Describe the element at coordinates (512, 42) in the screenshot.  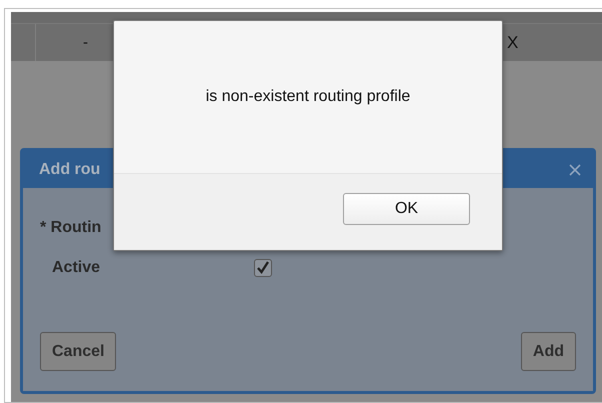
I see `table-cell: X` at that location.